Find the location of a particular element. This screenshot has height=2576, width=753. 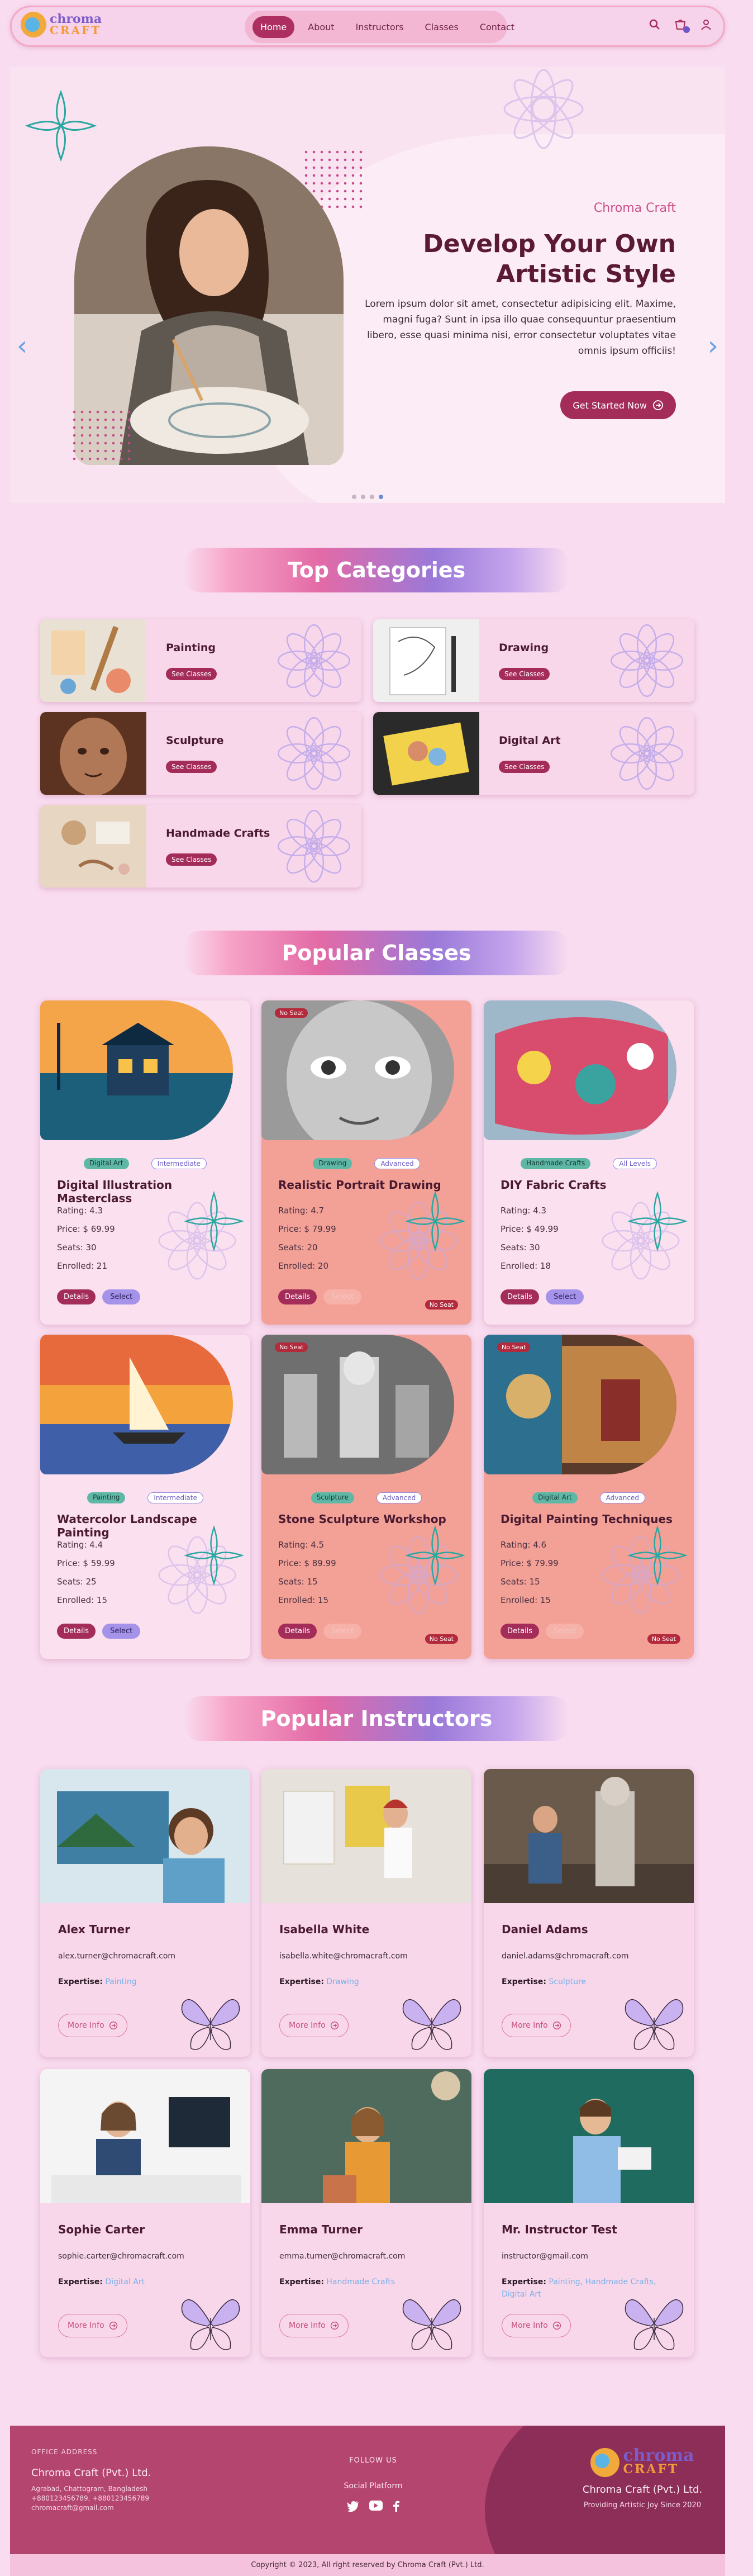

category-badge: Digital Art is located at coordinates (555, 1497).